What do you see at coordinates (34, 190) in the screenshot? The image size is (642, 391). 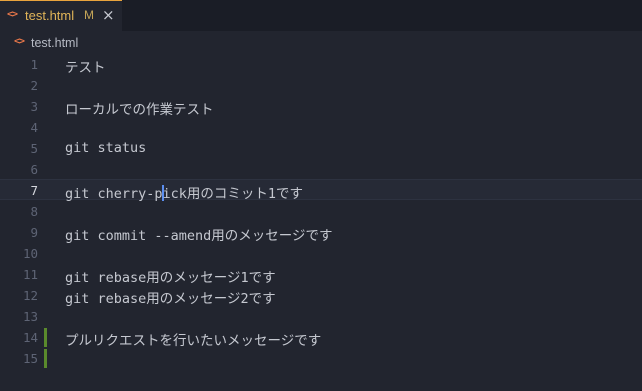 I see `line-number: 7` at bounding box center [34, 190].